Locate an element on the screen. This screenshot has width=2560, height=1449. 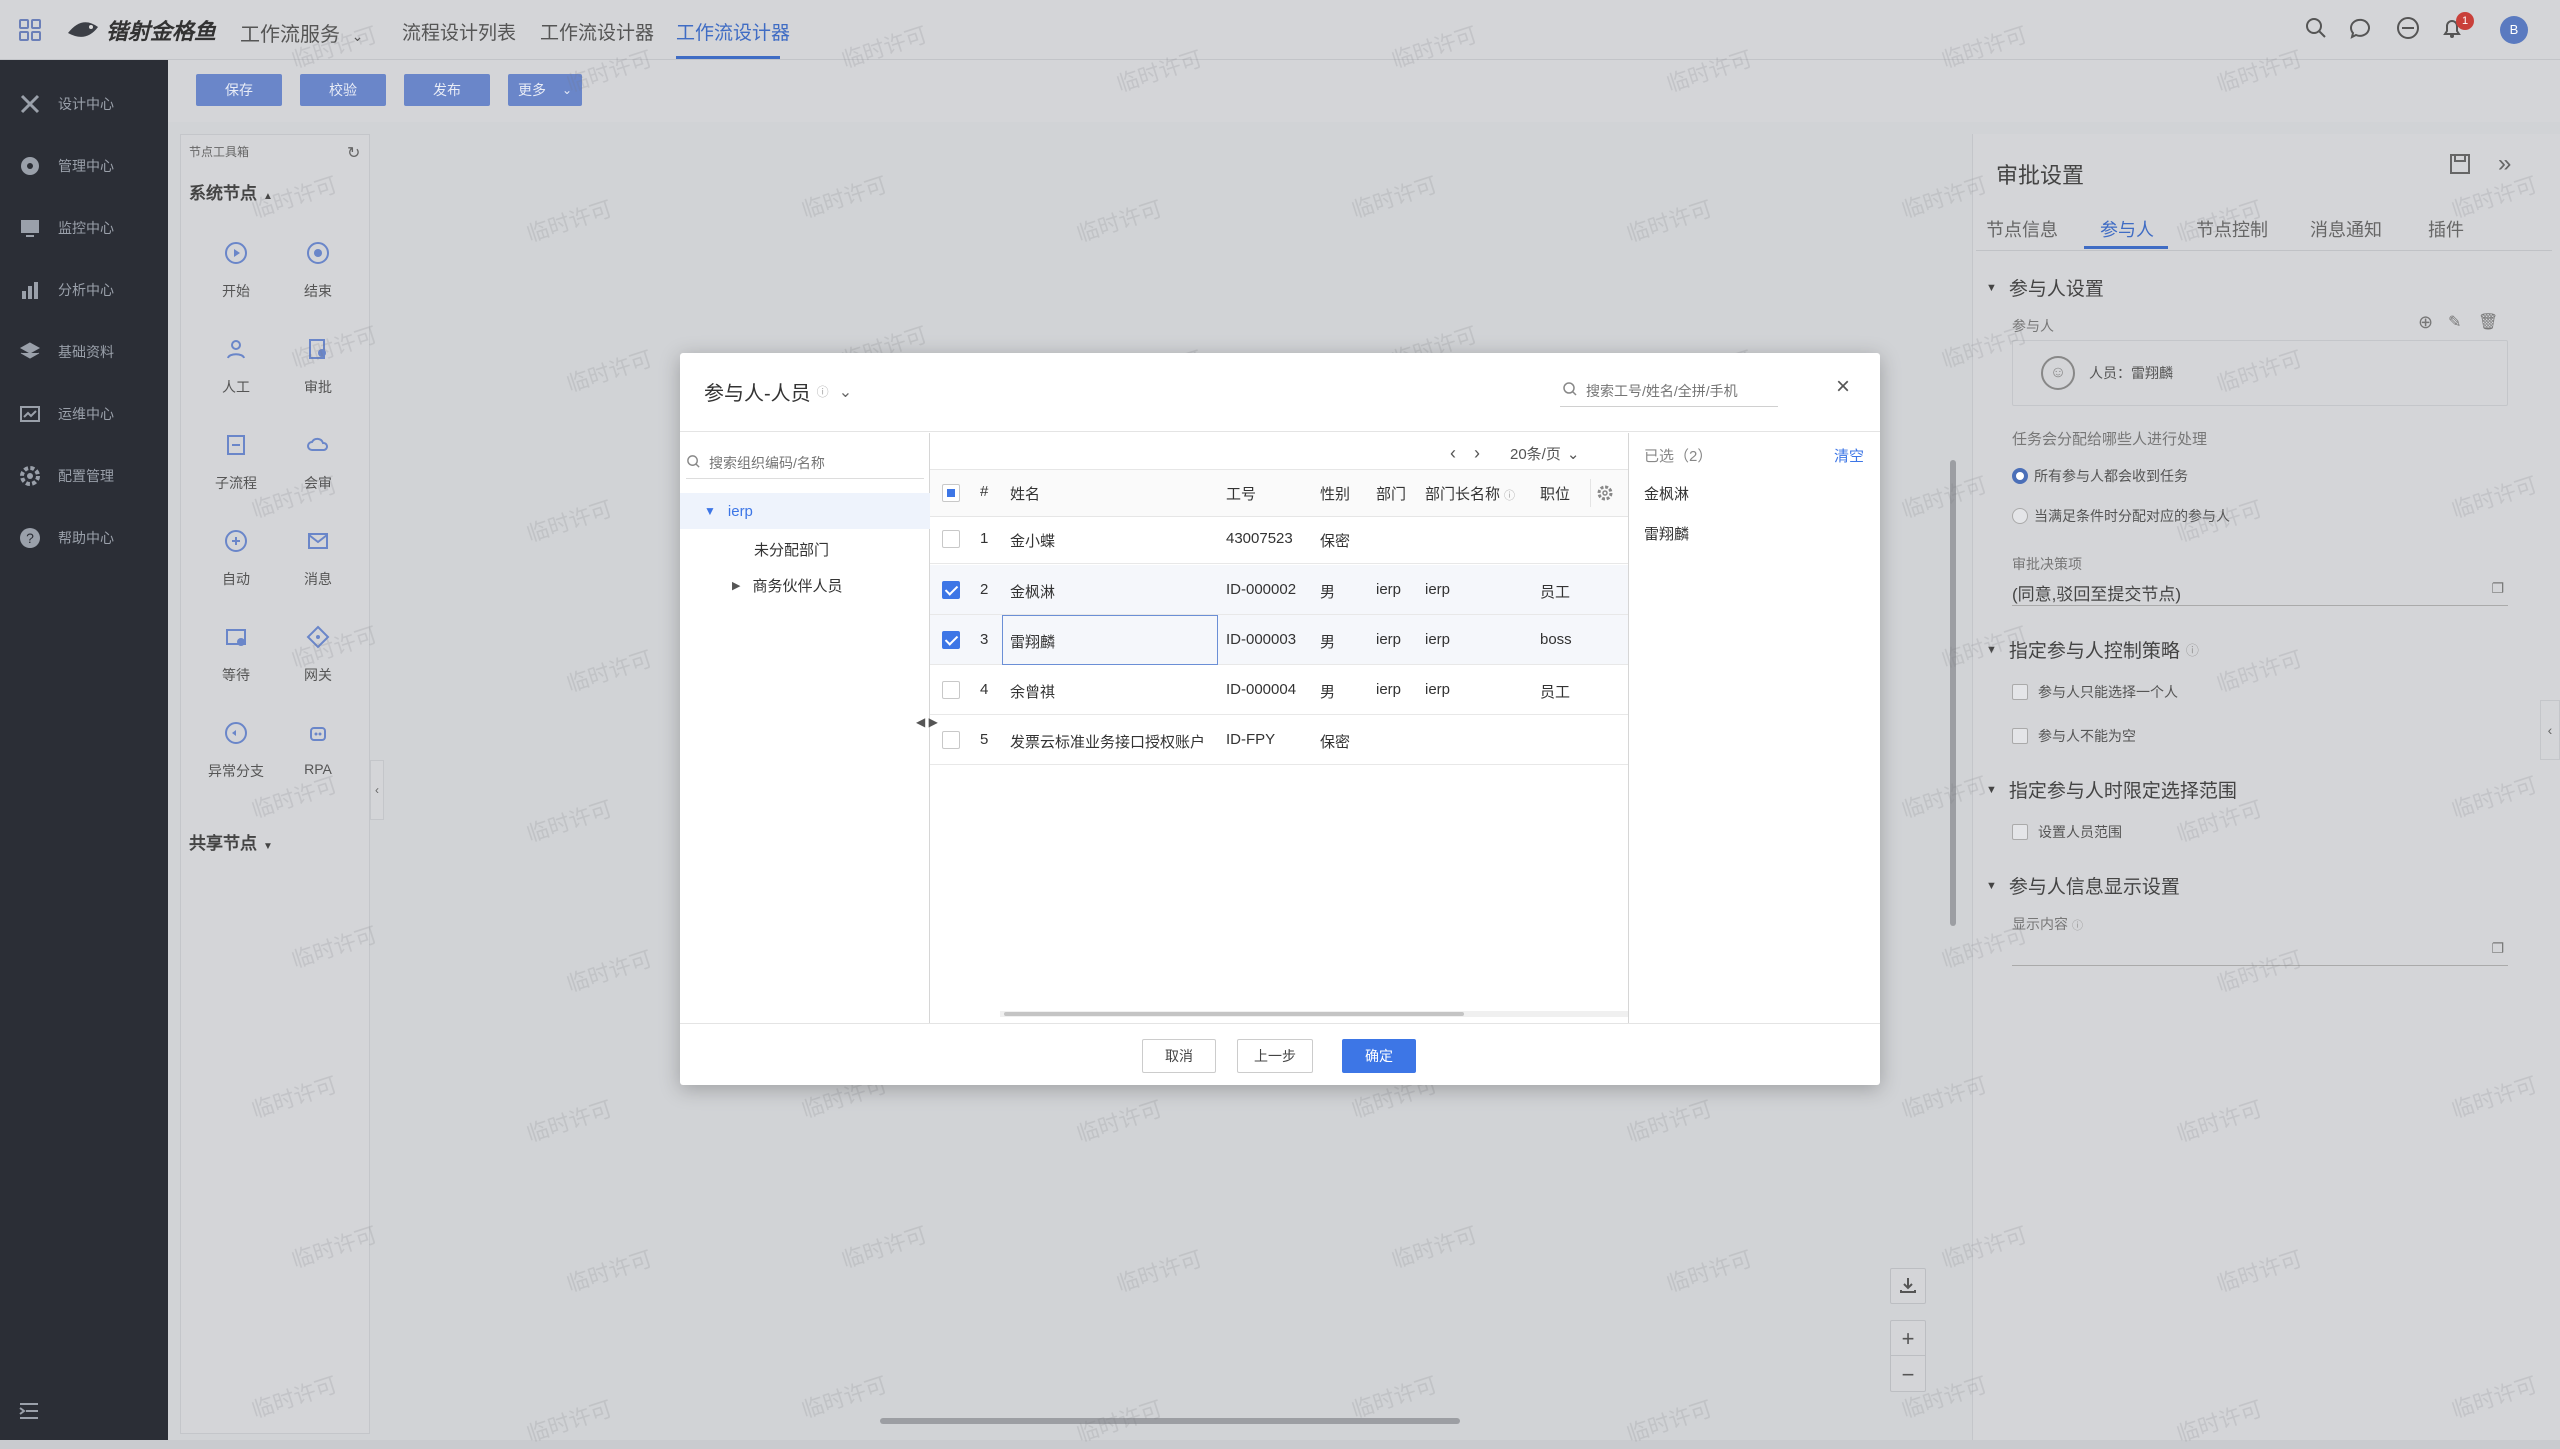
node-auto: 自动 is located at coordinates (236, 559).